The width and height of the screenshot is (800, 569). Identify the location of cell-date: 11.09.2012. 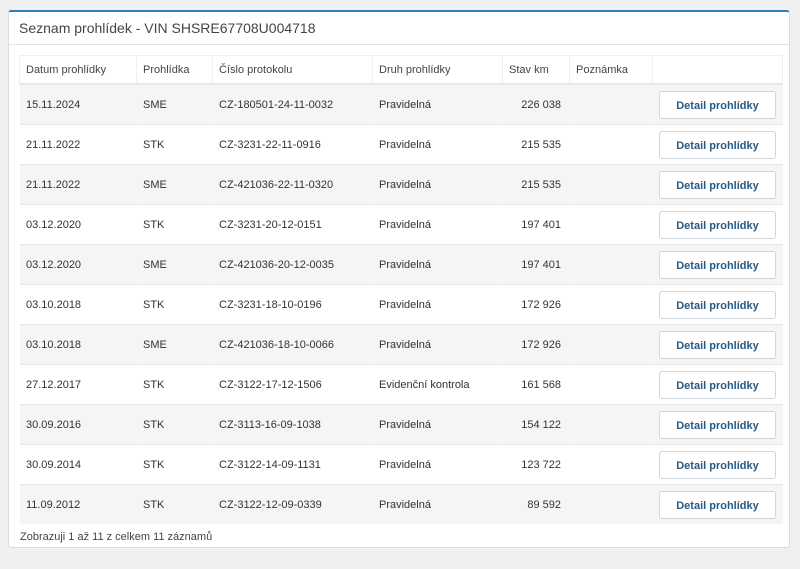
(78, 504).